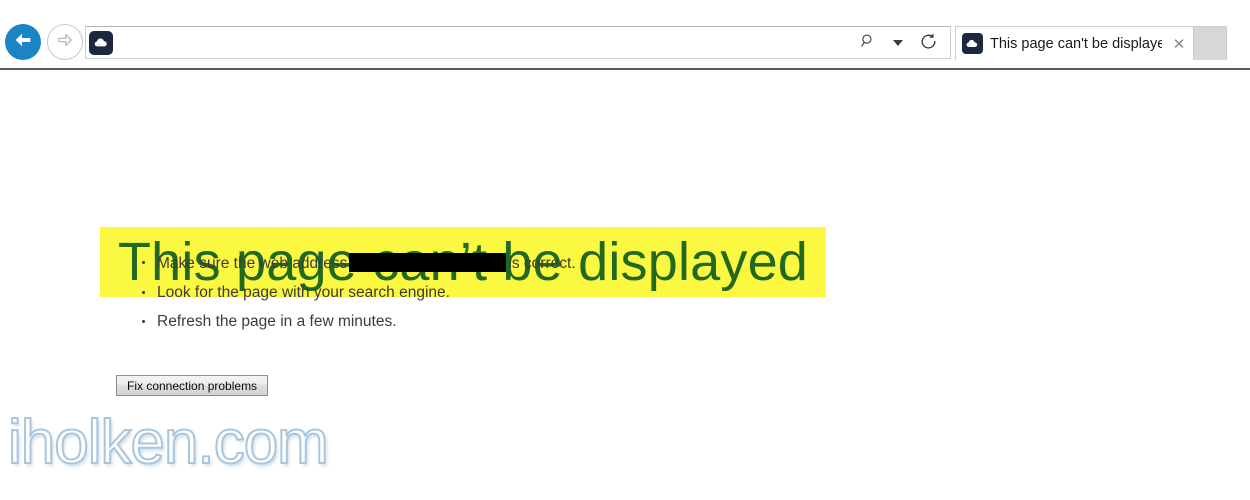 This screenshot has width=1250, height=500. Describe the element at coordinates (252, 263) in the screenshot. I see `suggestion-text-before: Make sure the web address` at that location.